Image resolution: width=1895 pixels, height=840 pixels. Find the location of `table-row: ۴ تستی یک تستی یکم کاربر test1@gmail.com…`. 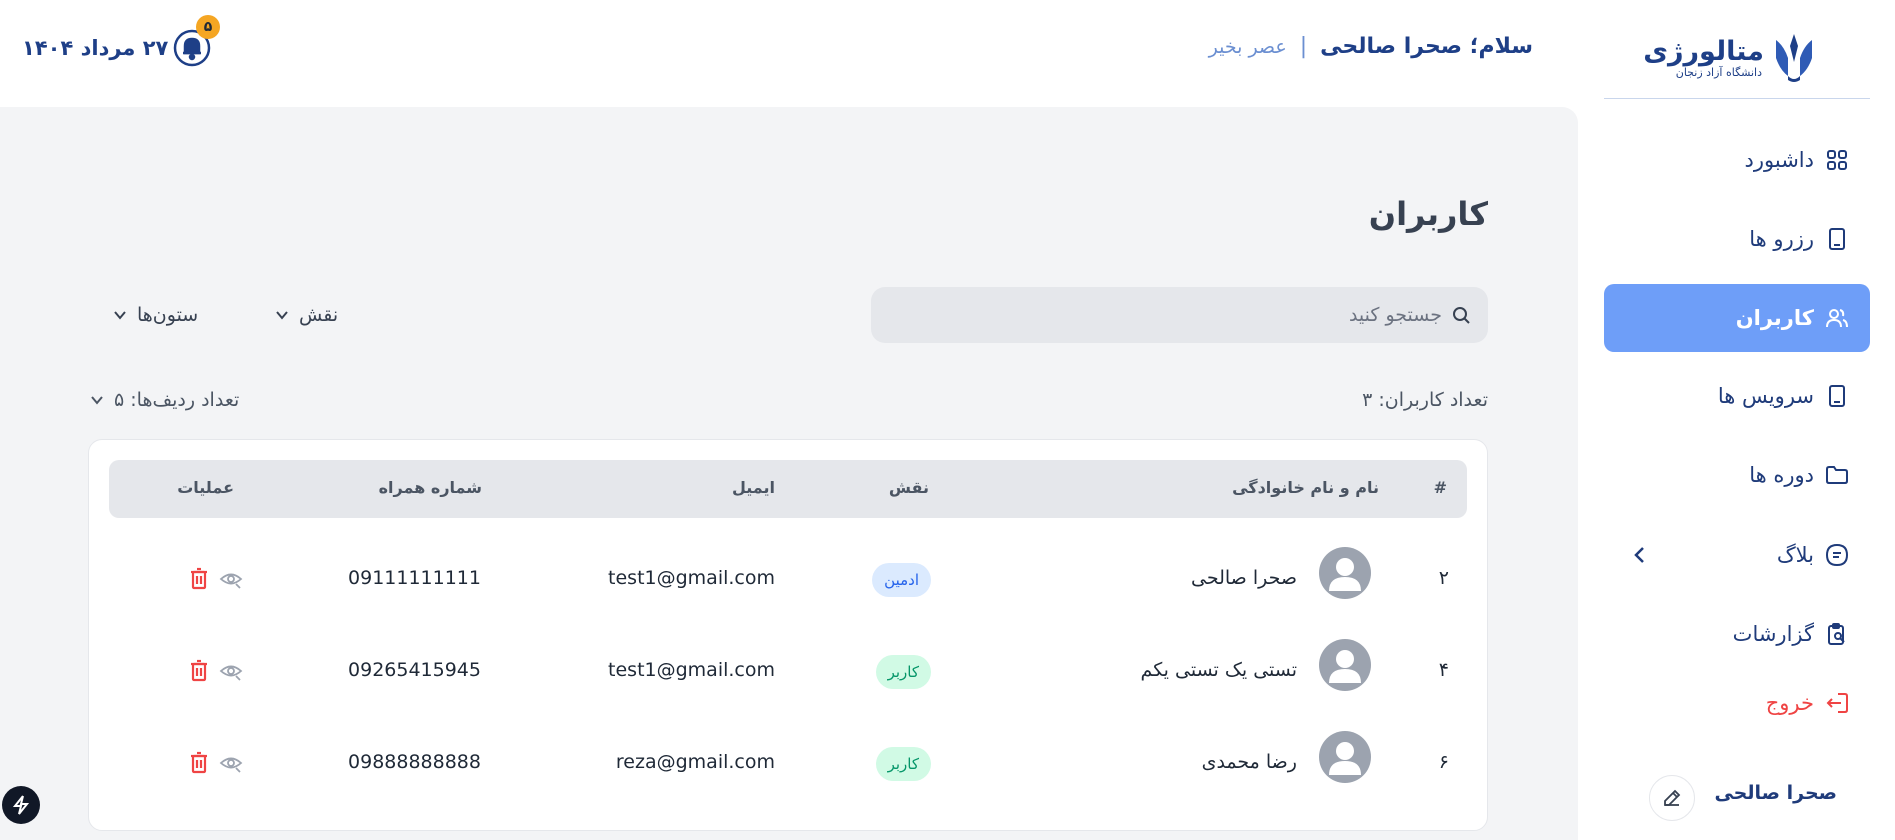

table-row: ۴ تستی یک تستی یکم کاربر test1@gmail.com… is located at coordinates (789, 671).